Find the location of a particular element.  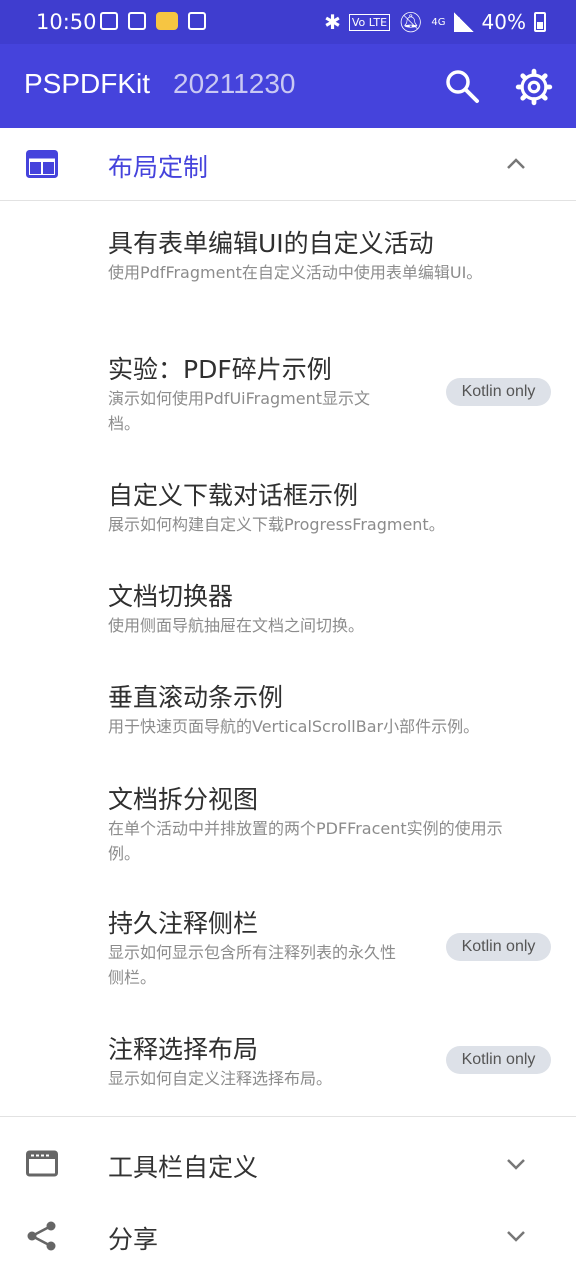

section-label: 工具栏自定义 is located at coordinates (183, 1167).